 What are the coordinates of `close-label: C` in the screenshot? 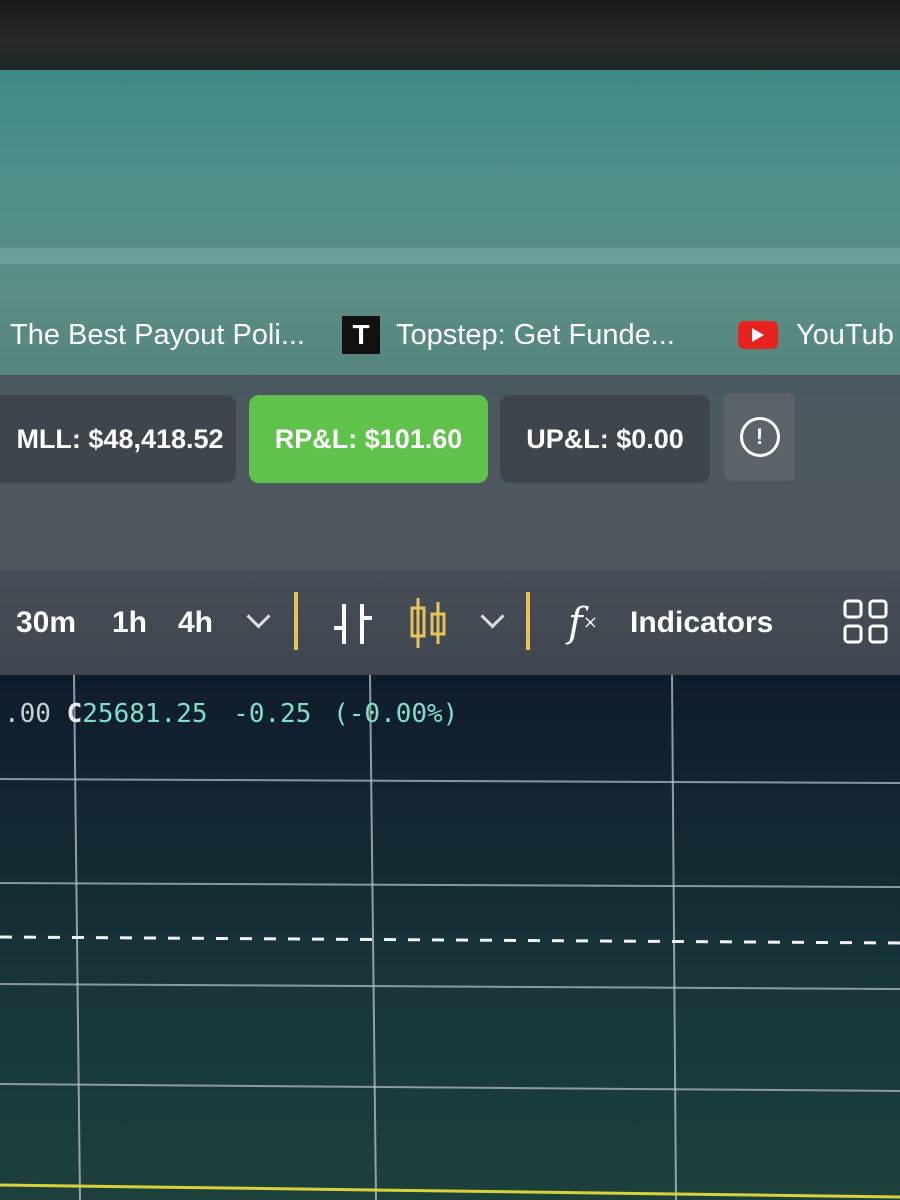 It's located at (74, 714).